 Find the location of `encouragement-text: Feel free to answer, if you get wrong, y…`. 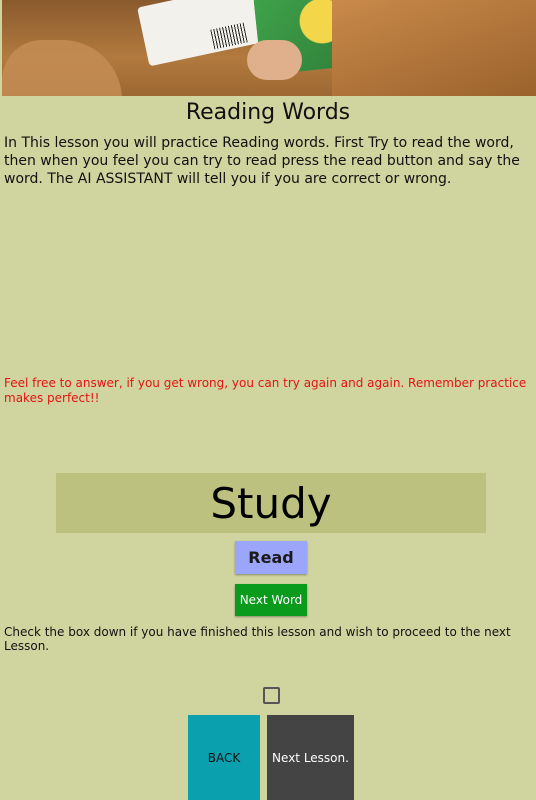

encouragement-text: Feel free to answer, if you get wrong, y… is located at coordinates (265, 390).